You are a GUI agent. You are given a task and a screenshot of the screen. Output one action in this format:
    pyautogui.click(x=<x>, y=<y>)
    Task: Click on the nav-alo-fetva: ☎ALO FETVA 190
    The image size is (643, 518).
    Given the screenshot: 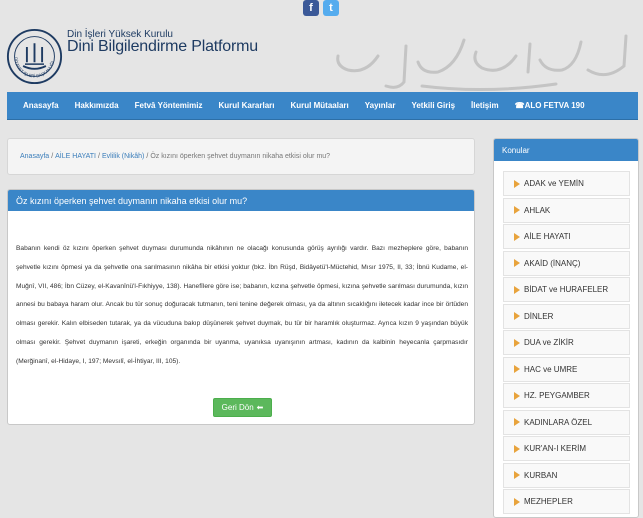 What is the action you would take?
    pyautogui.click(x=550, y=105)
    